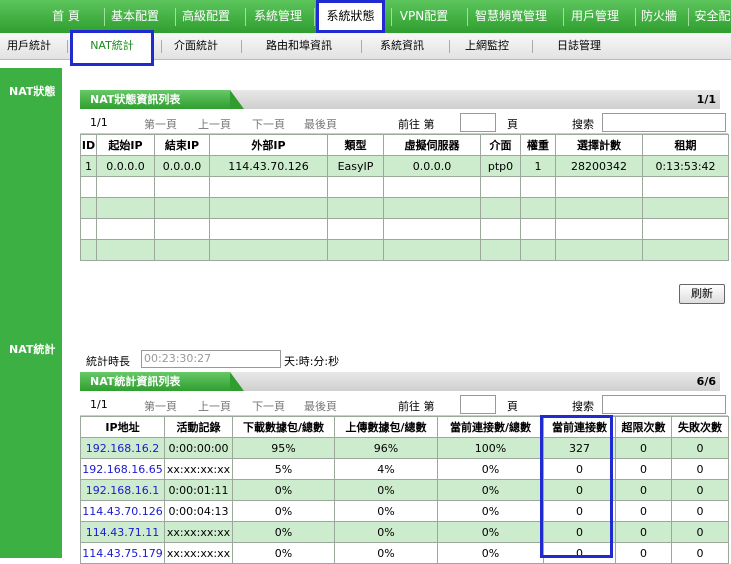  Describe the element at coordinates (500, 145) in the screenshot. I see `column-header: 介面` at that location.